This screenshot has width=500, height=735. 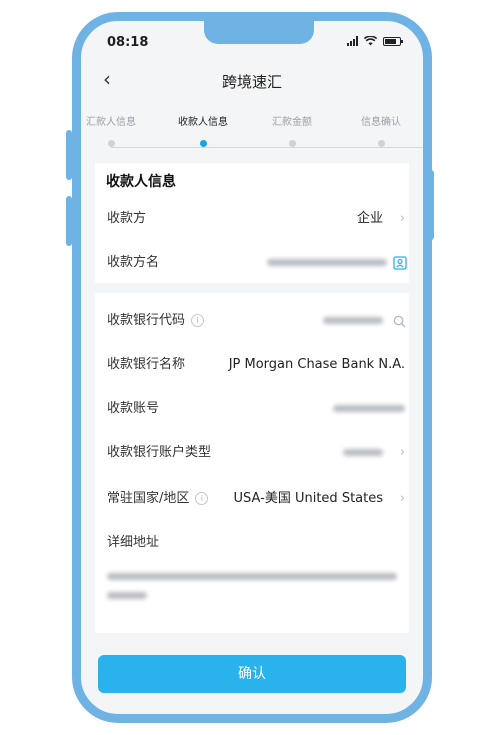 I want to click on step-label: 信息确认, so click(x=381, y=122).